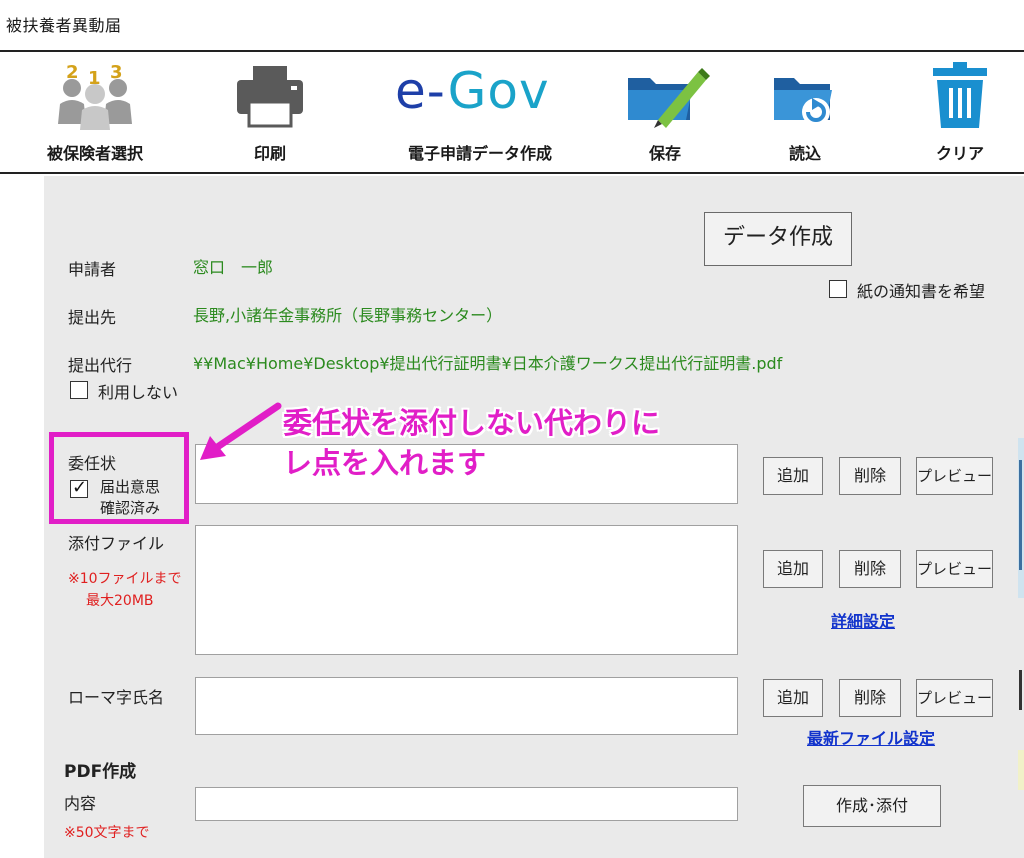  What do you see at coordinates (100, 772) in the screenshot?
I see `pdf-create-heading: PDF作成` at bounding box center [100, 772].